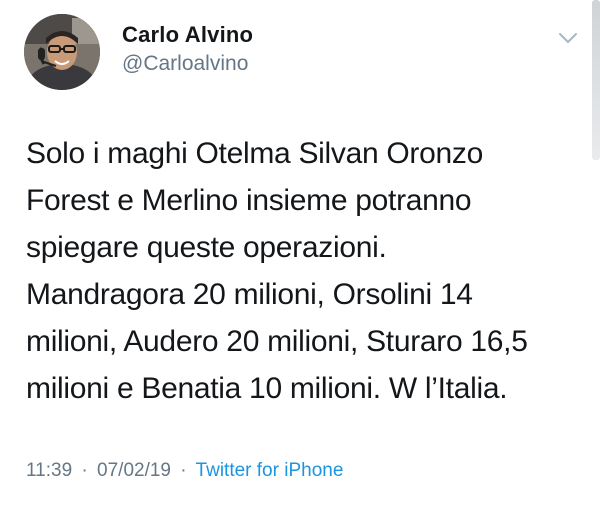 The height and width of the screenshot is (506, 600). I want to click on tweet-date: 07/02/19, so click(134, 470).